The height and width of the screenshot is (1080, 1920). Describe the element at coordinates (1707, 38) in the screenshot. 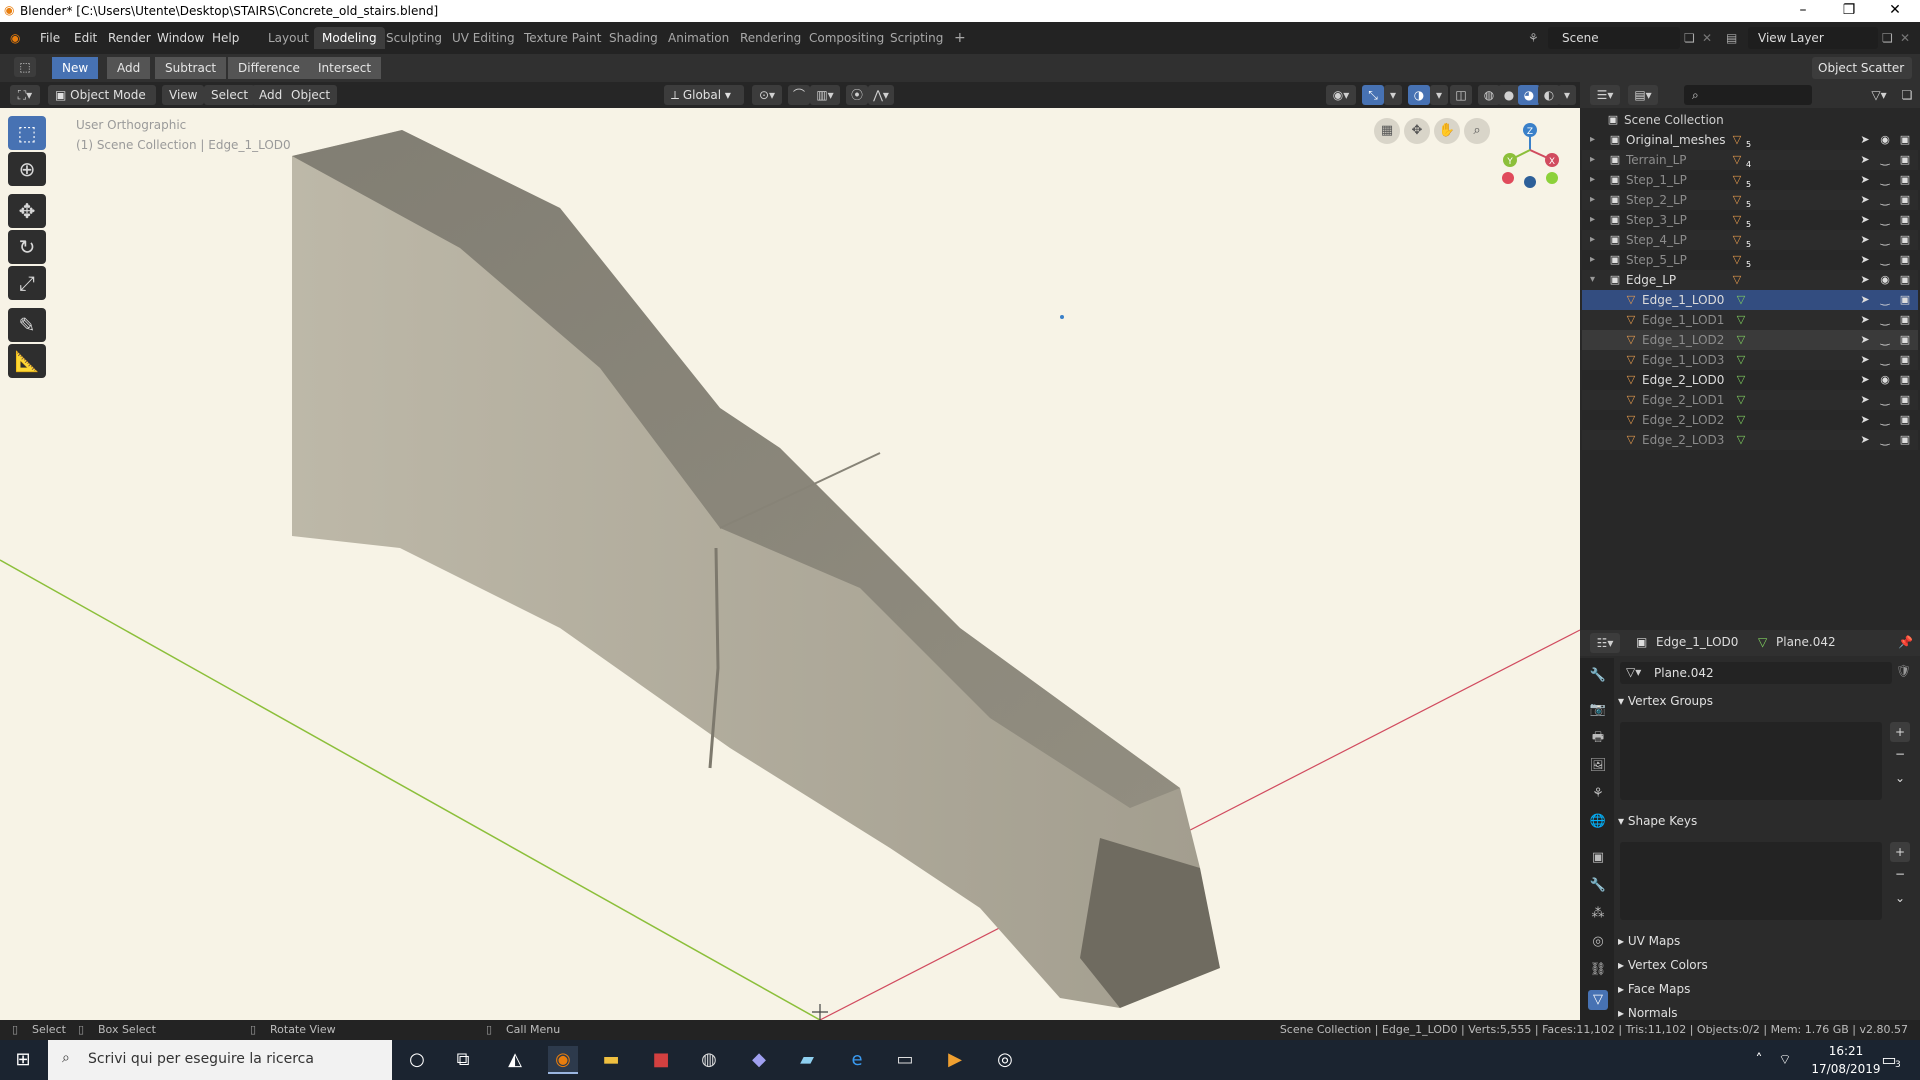

I see `delete-scene-icon: ✕` at that location.